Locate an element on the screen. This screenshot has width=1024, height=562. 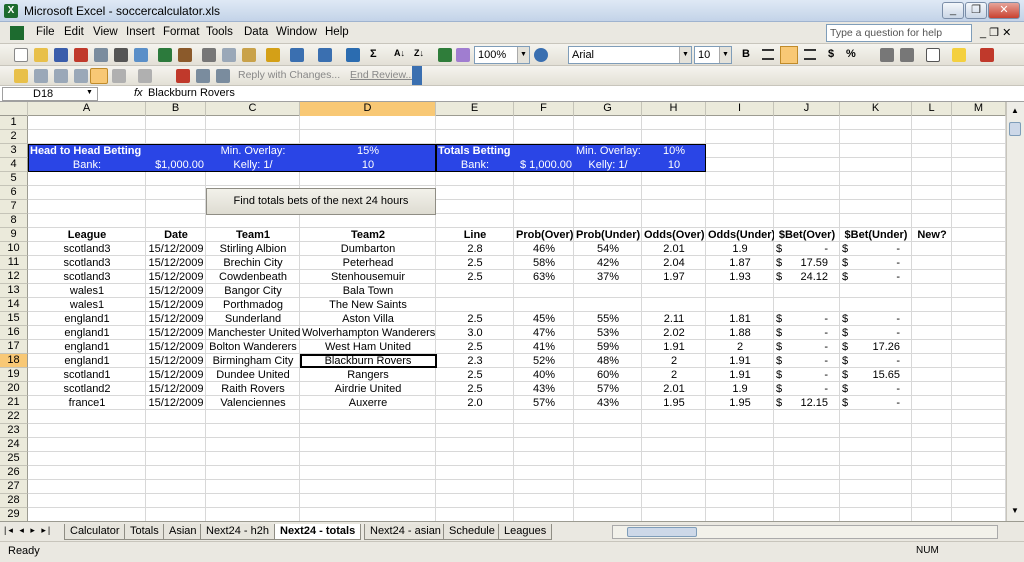
cell-a14: wales1 is located at coordinates (87, 305).